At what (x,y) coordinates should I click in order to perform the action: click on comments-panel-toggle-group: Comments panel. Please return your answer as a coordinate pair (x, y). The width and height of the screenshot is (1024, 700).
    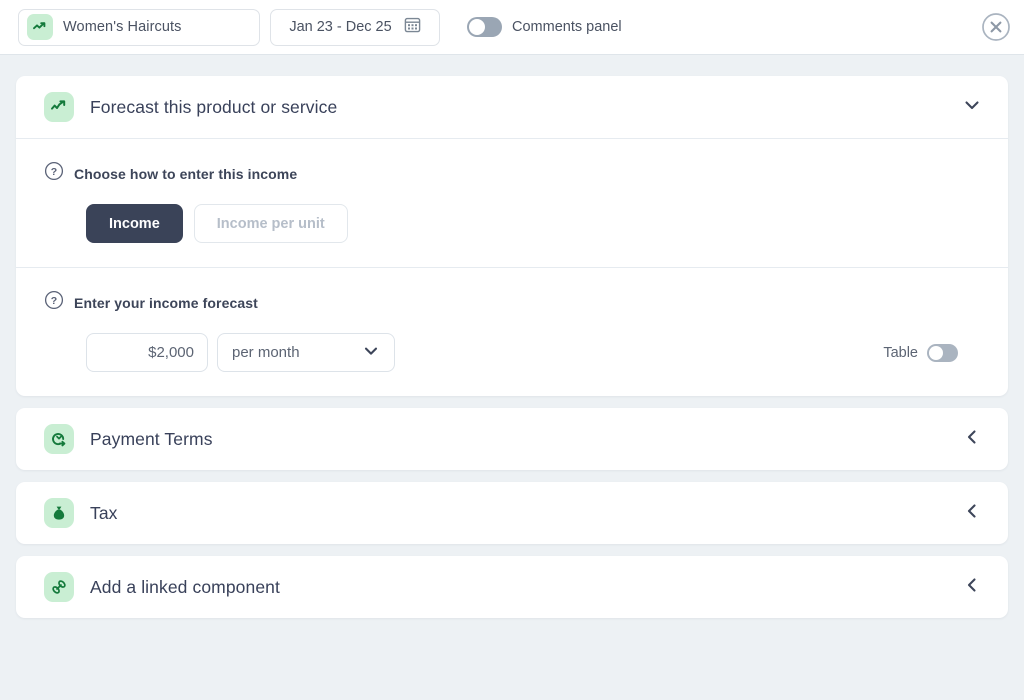
    Looking at the image, I should click on (544, 27).